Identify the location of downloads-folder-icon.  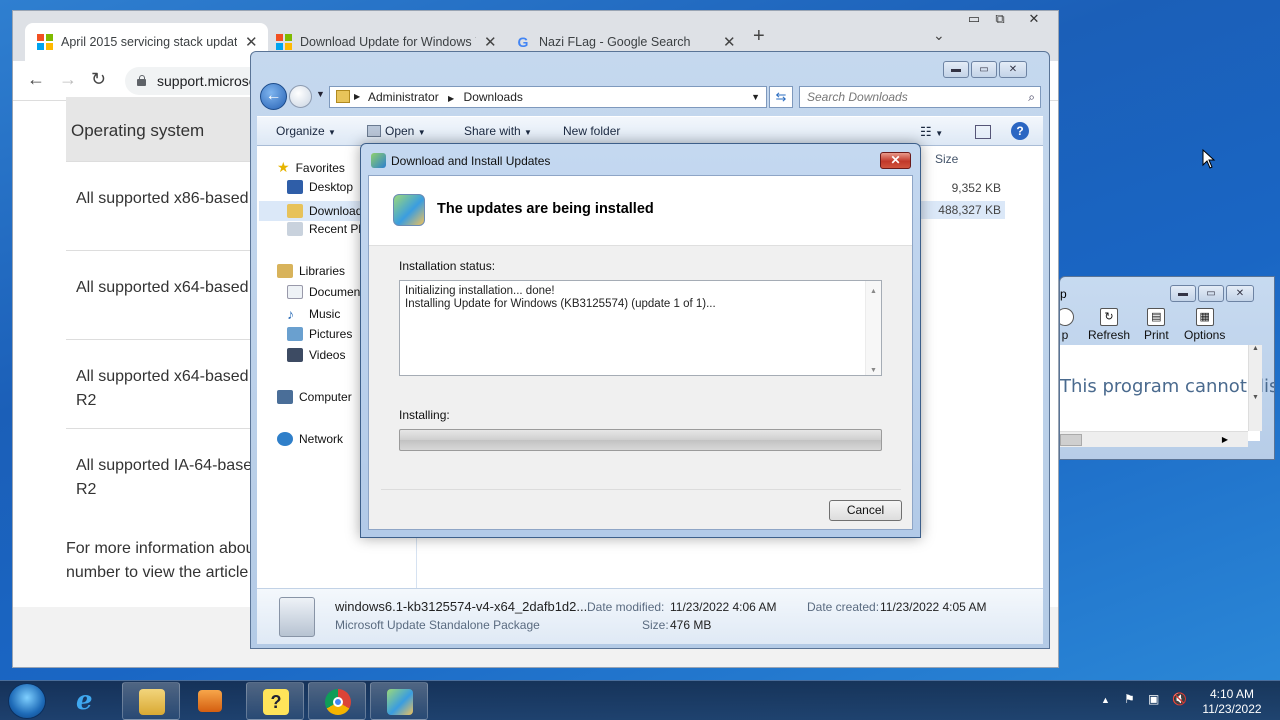
(295, 211).